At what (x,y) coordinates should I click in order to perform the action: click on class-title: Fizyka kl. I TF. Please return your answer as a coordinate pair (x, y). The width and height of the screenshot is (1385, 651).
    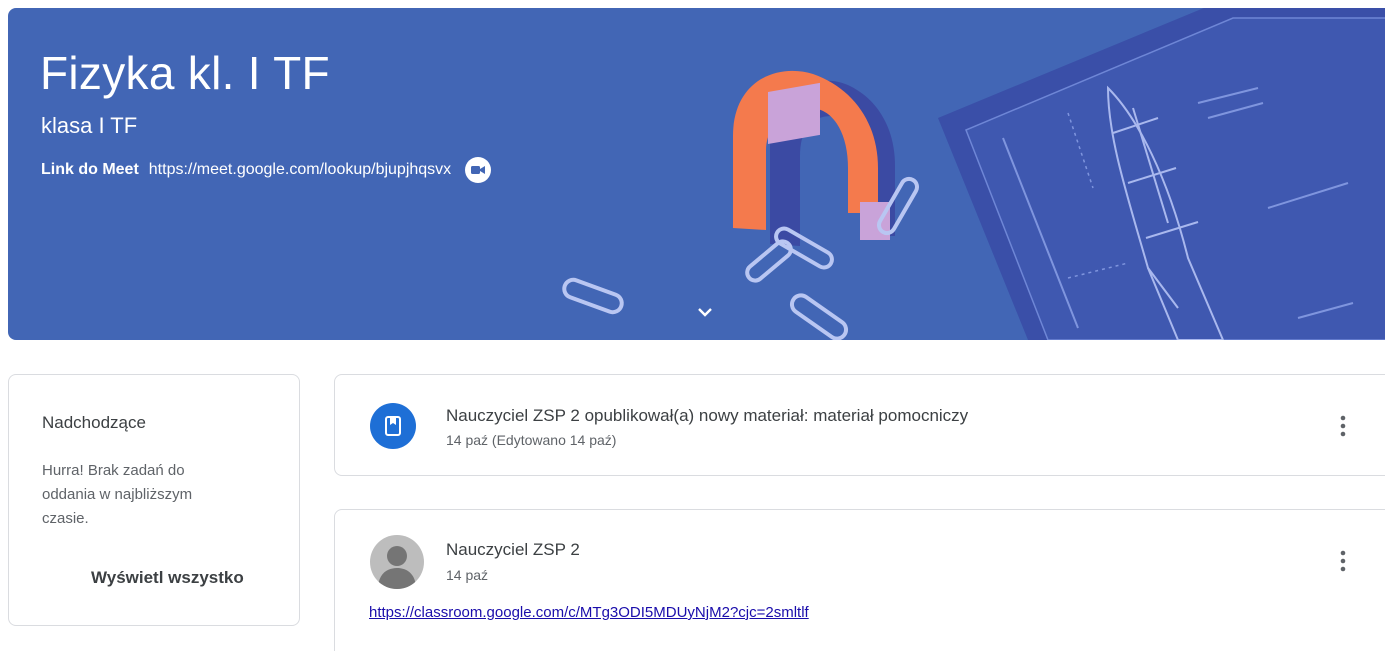
    Looking at the image, I should click on (185, 73).